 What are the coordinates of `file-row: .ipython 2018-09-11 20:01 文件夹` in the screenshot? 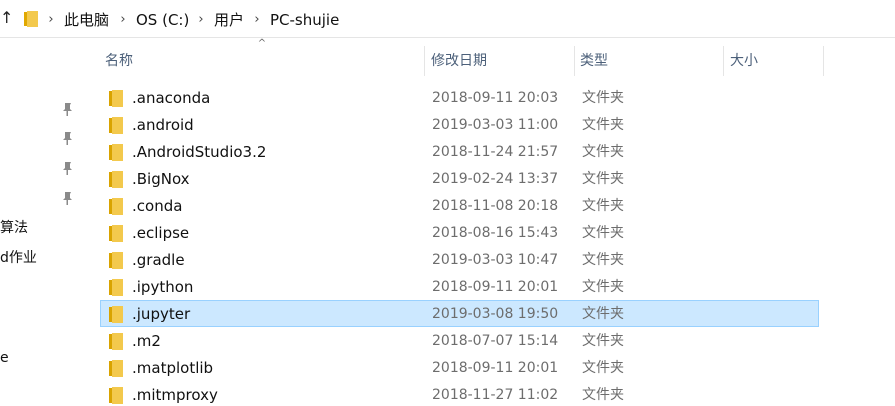 It's located at (459, 286).